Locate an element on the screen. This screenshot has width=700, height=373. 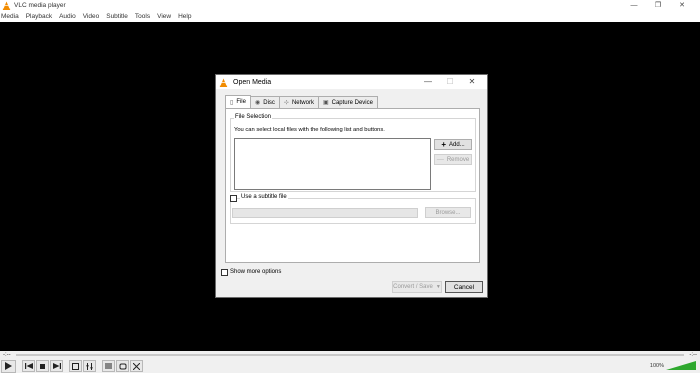
seek-row: -:-- -:-- is located at coordinates (350, 355).